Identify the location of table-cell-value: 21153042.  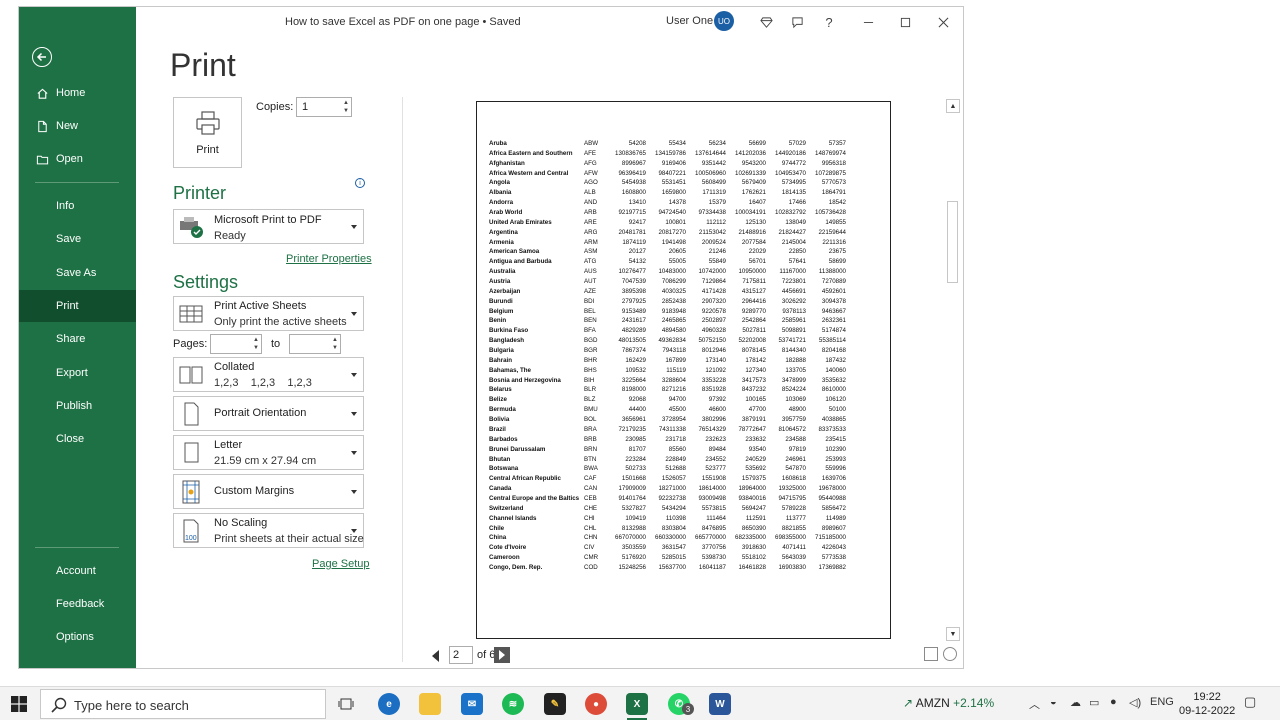
(712, 232).